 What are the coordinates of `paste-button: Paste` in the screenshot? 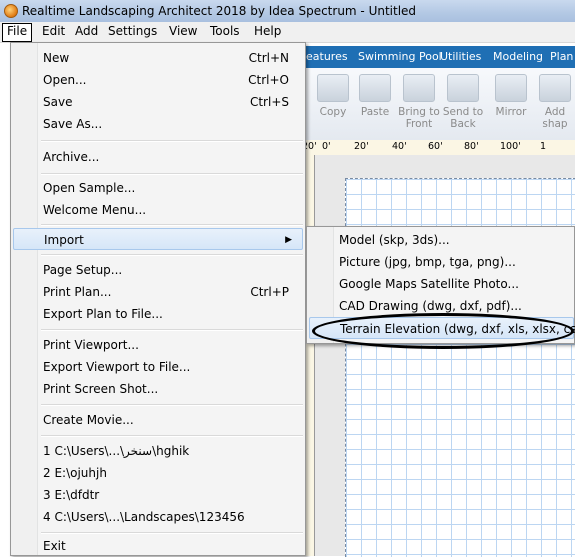 It's located at (375, 96).